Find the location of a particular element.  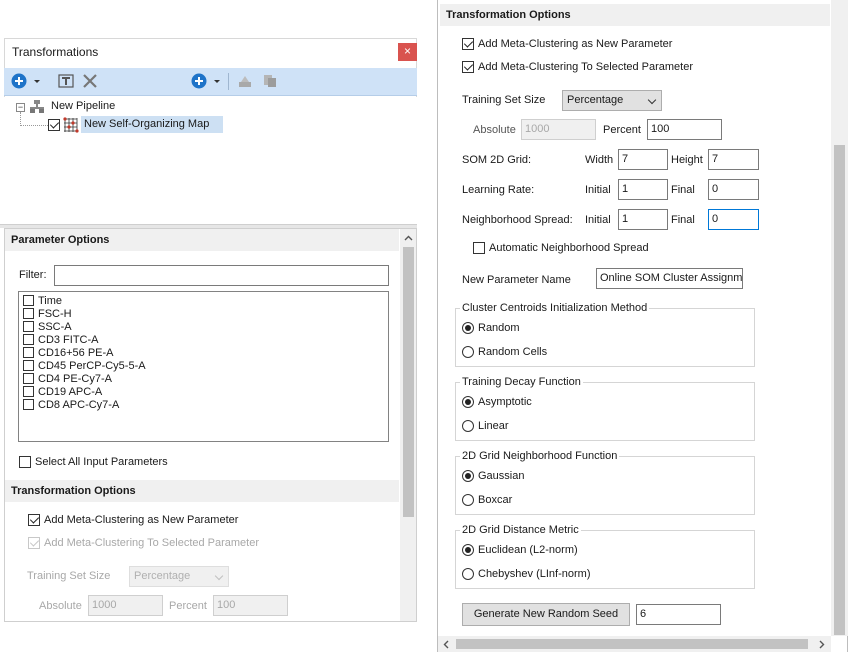

left-add-meta-new-checkbox is located at coordinates (34, 520).